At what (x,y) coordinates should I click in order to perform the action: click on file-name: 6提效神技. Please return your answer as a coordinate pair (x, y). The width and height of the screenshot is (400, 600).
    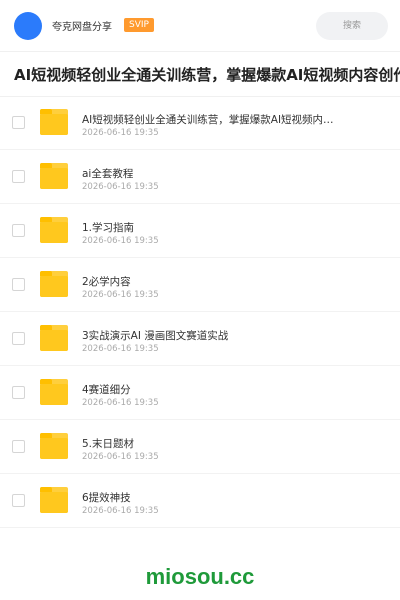
    Looking at the image, I should click on (106, 498).